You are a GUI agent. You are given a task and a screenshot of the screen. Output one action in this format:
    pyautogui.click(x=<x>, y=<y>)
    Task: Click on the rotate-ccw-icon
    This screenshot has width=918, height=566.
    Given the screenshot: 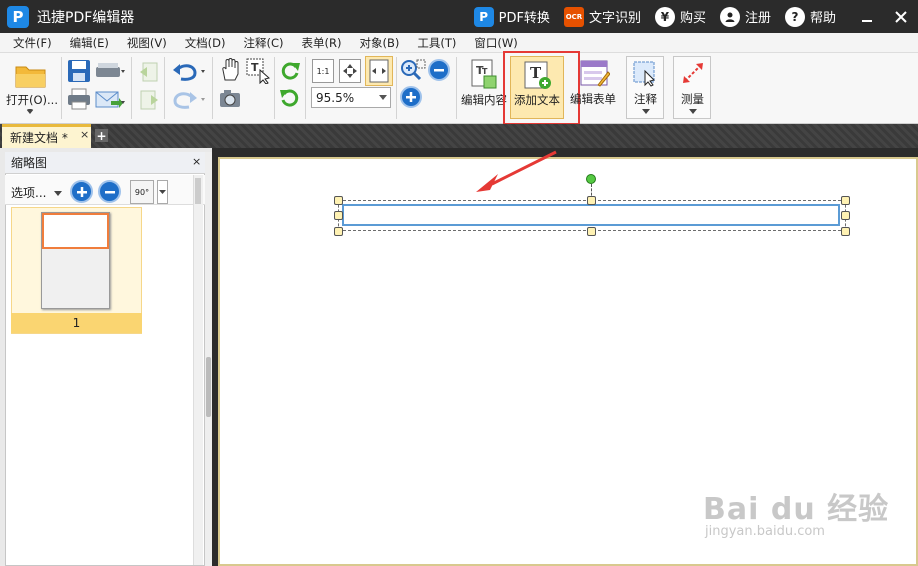 What is the action you would take?
    pyautogui.click(x=290, y=97)
    